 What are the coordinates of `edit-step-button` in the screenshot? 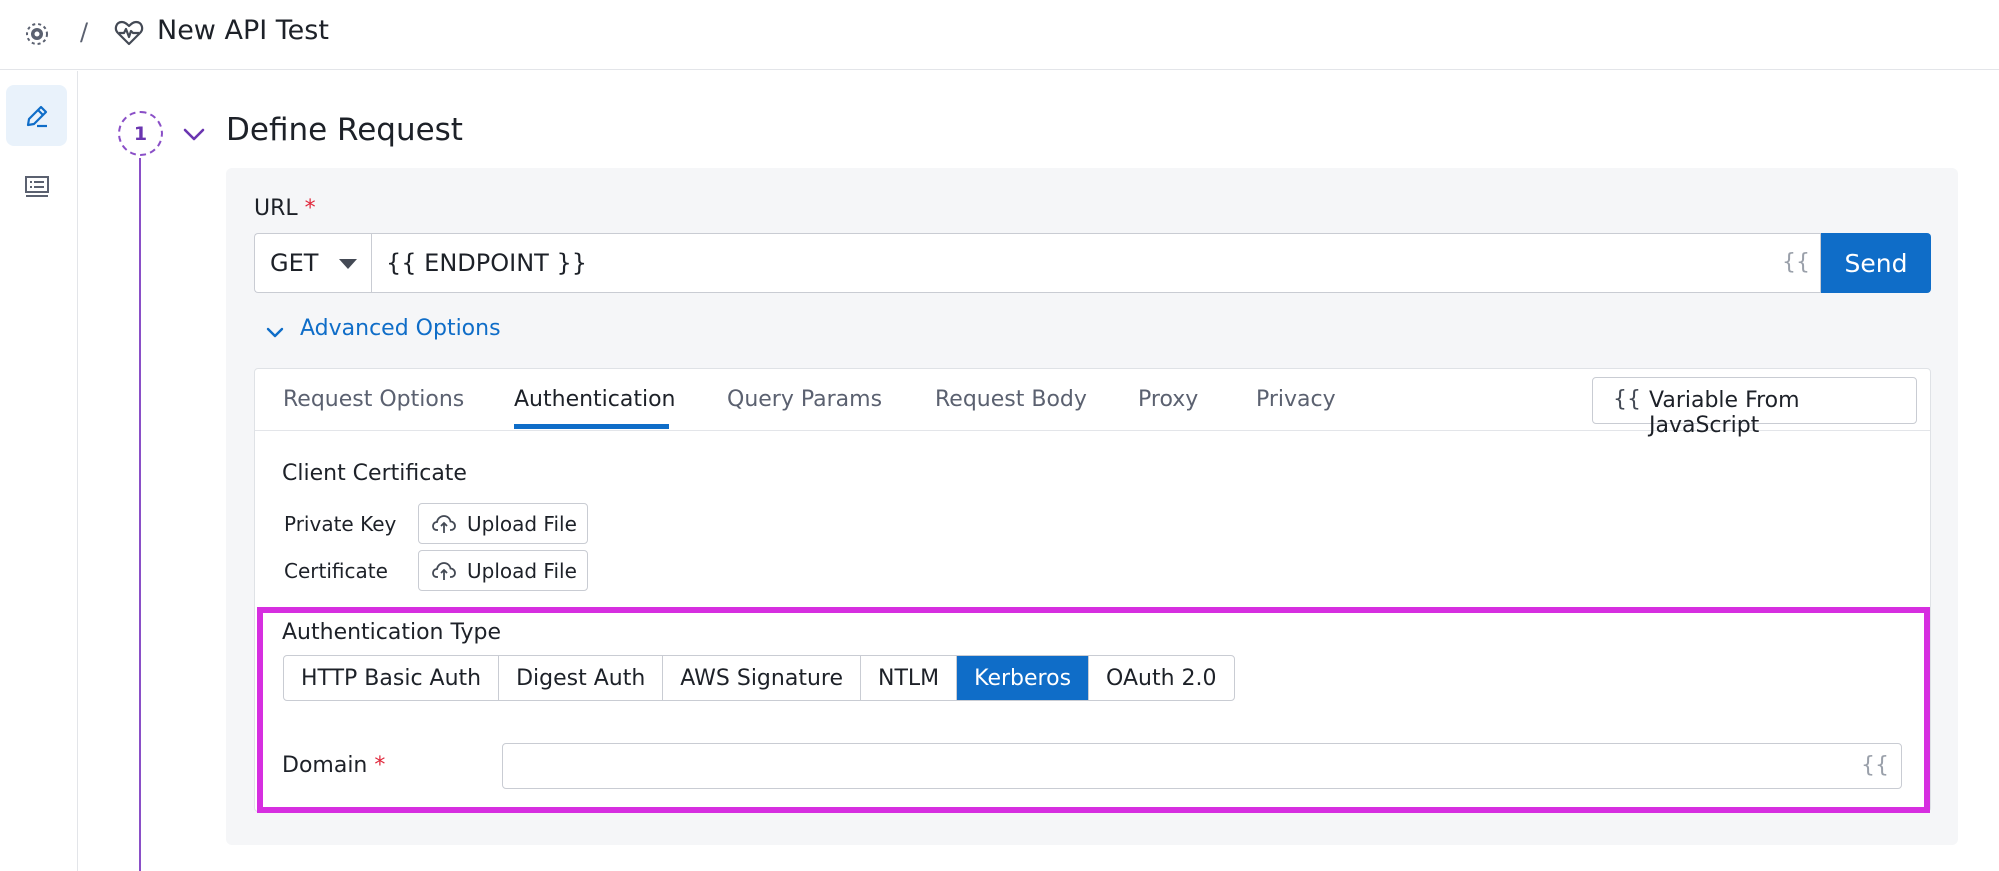 It's located at (36, 115).